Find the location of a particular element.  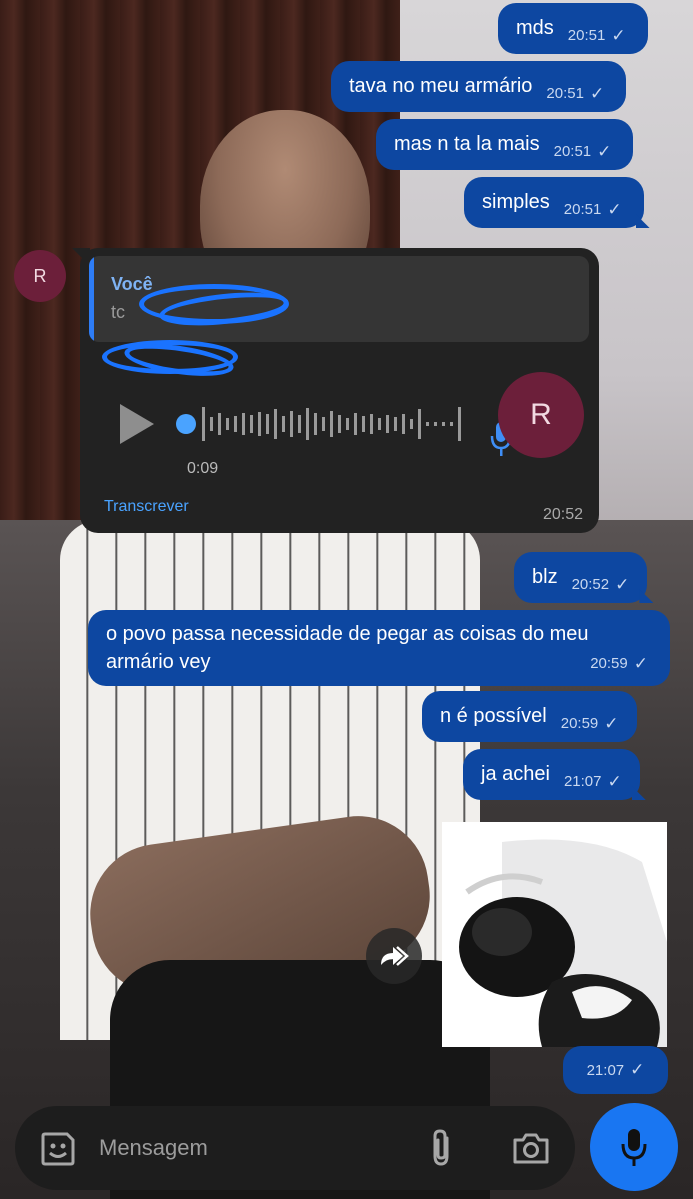

playback-position-handle is located at coordinates (186, 424).